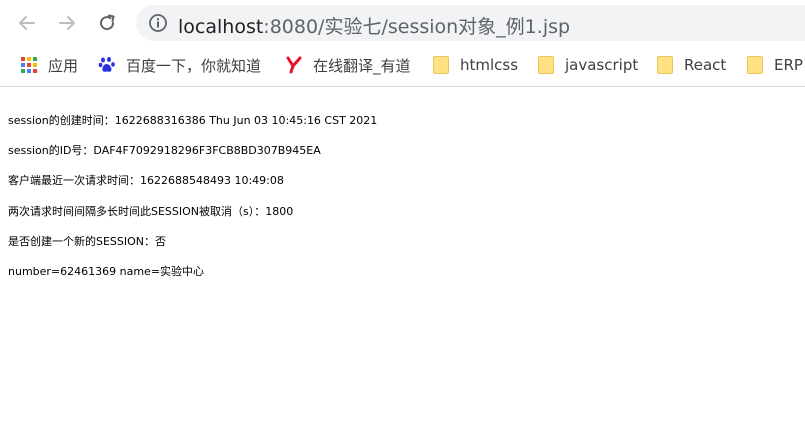  I want to click on baidu-paw-icon, so click(107, 65).